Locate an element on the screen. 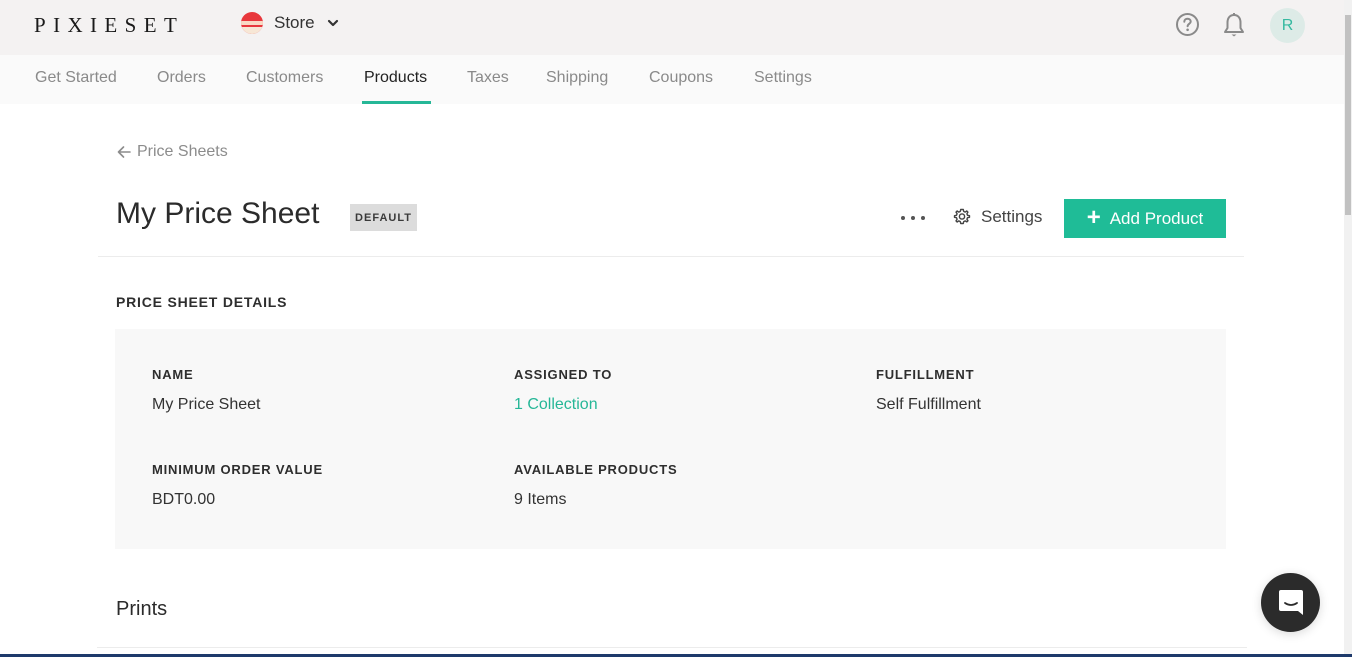 Image resolution: width=1352 pixels, height=657 pixels. minimum-order-label: MINIMUM ORDER VALUE is located at coordinates (237, 469).